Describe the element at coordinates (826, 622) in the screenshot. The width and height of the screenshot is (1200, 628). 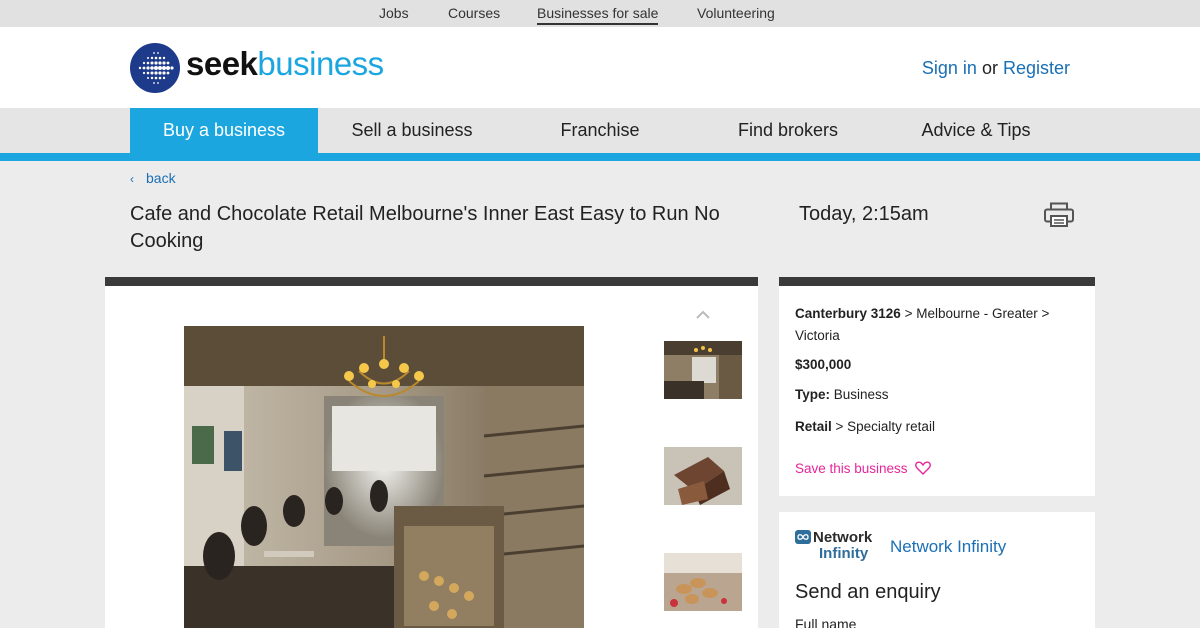
I see `full-name-label: Full name` at that location.